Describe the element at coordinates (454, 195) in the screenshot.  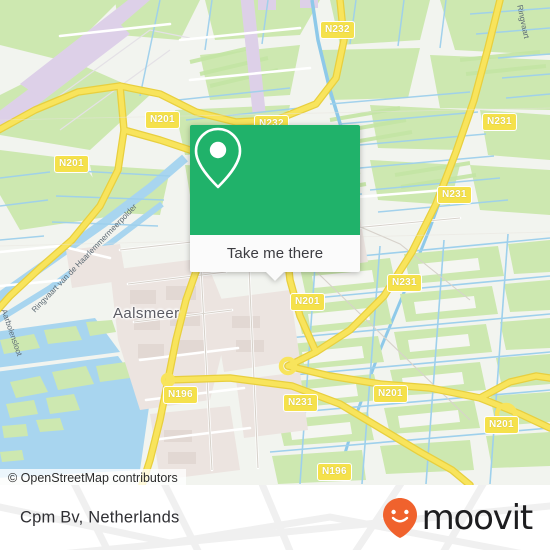
I see `road-shield-n231-east: N231` at that location.